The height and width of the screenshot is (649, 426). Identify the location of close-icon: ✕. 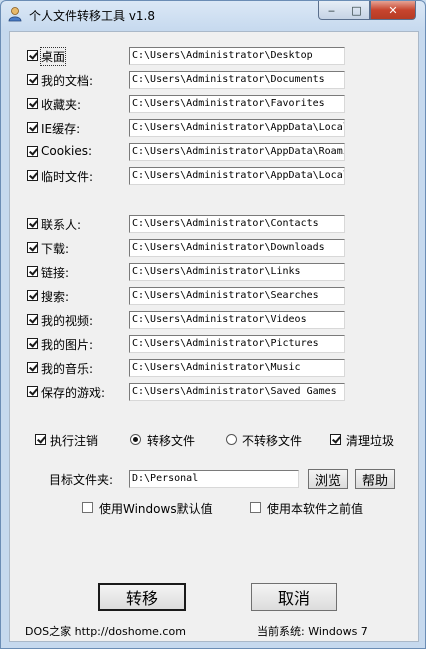
(393, 10).